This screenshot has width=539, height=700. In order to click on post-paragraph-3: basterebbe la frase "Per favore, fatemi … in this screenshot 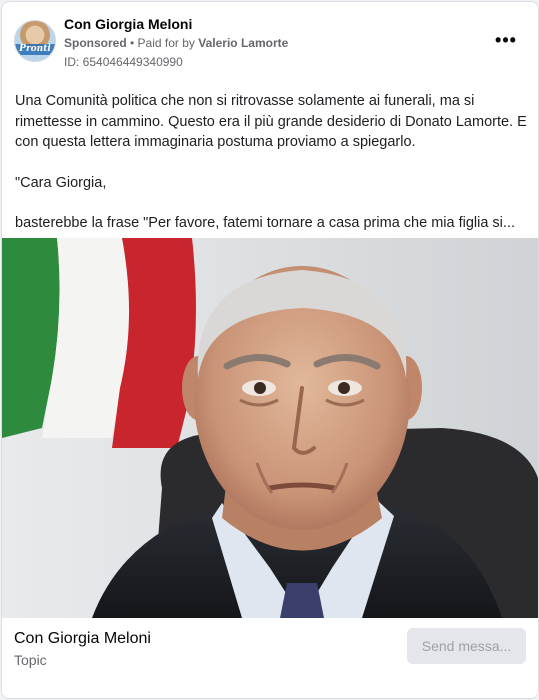, I will do `click(272, 223)`.